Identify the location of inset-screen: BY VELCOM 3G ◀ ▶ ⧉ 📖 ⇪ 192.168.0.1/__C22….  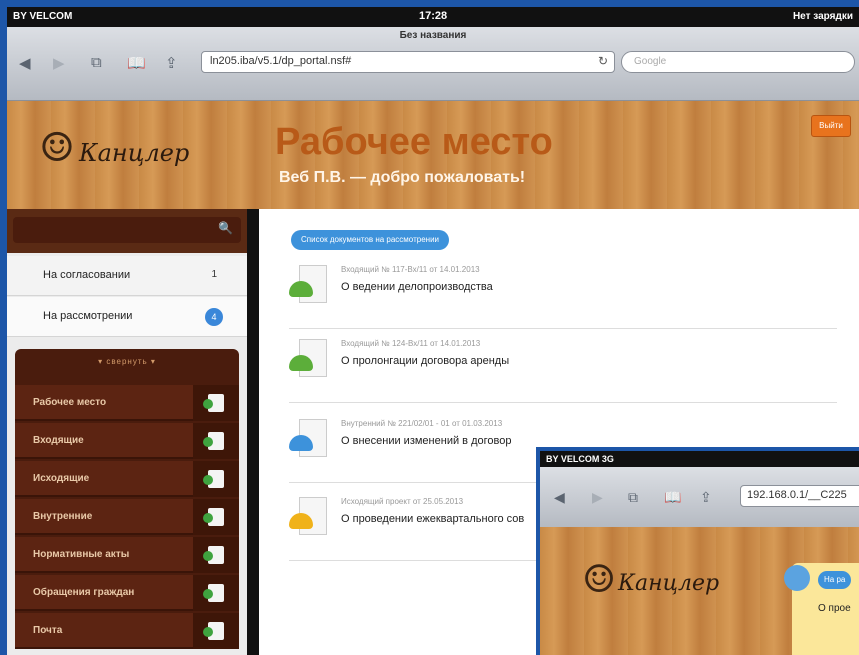
(699, 553).